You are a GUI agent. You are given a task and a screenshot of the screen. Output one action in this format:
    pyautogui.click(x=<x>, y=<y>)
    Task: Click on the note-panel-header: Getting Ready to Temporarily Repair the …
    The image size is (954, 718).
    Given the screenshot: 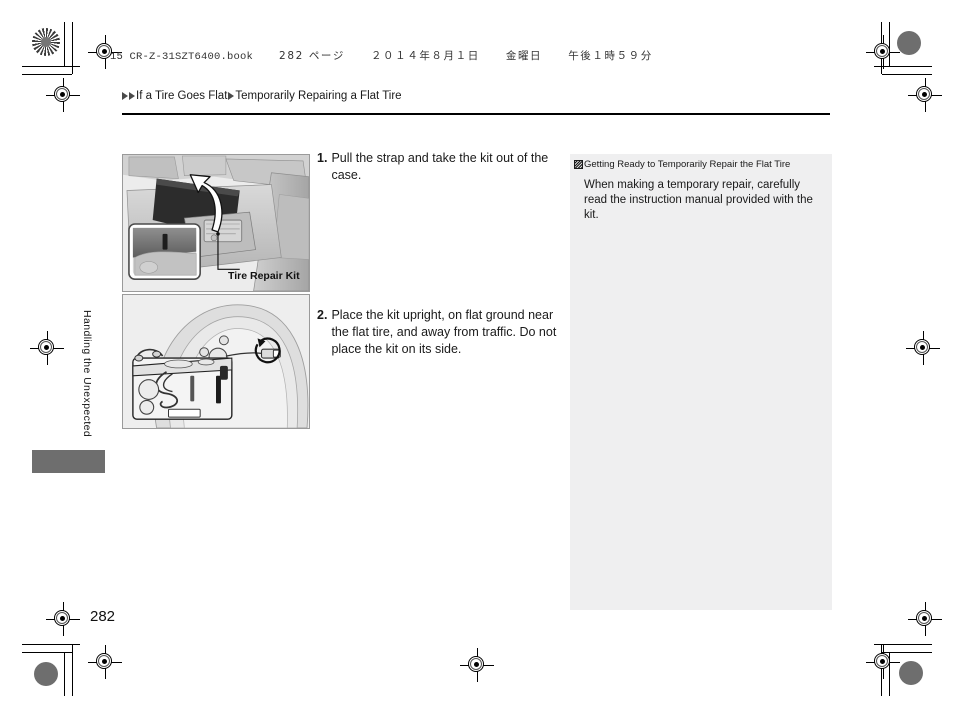 What is the action you would take?
    pyautogui.click(x=698, y=165)
    